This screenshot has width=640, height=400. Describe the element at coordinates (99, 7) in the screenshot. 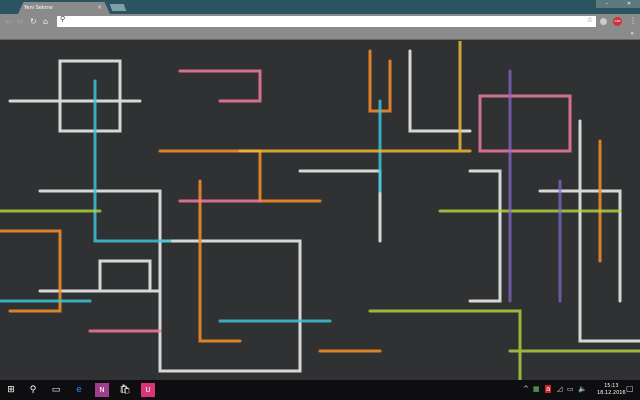

I see `tab-close-icon: ×` at that location.